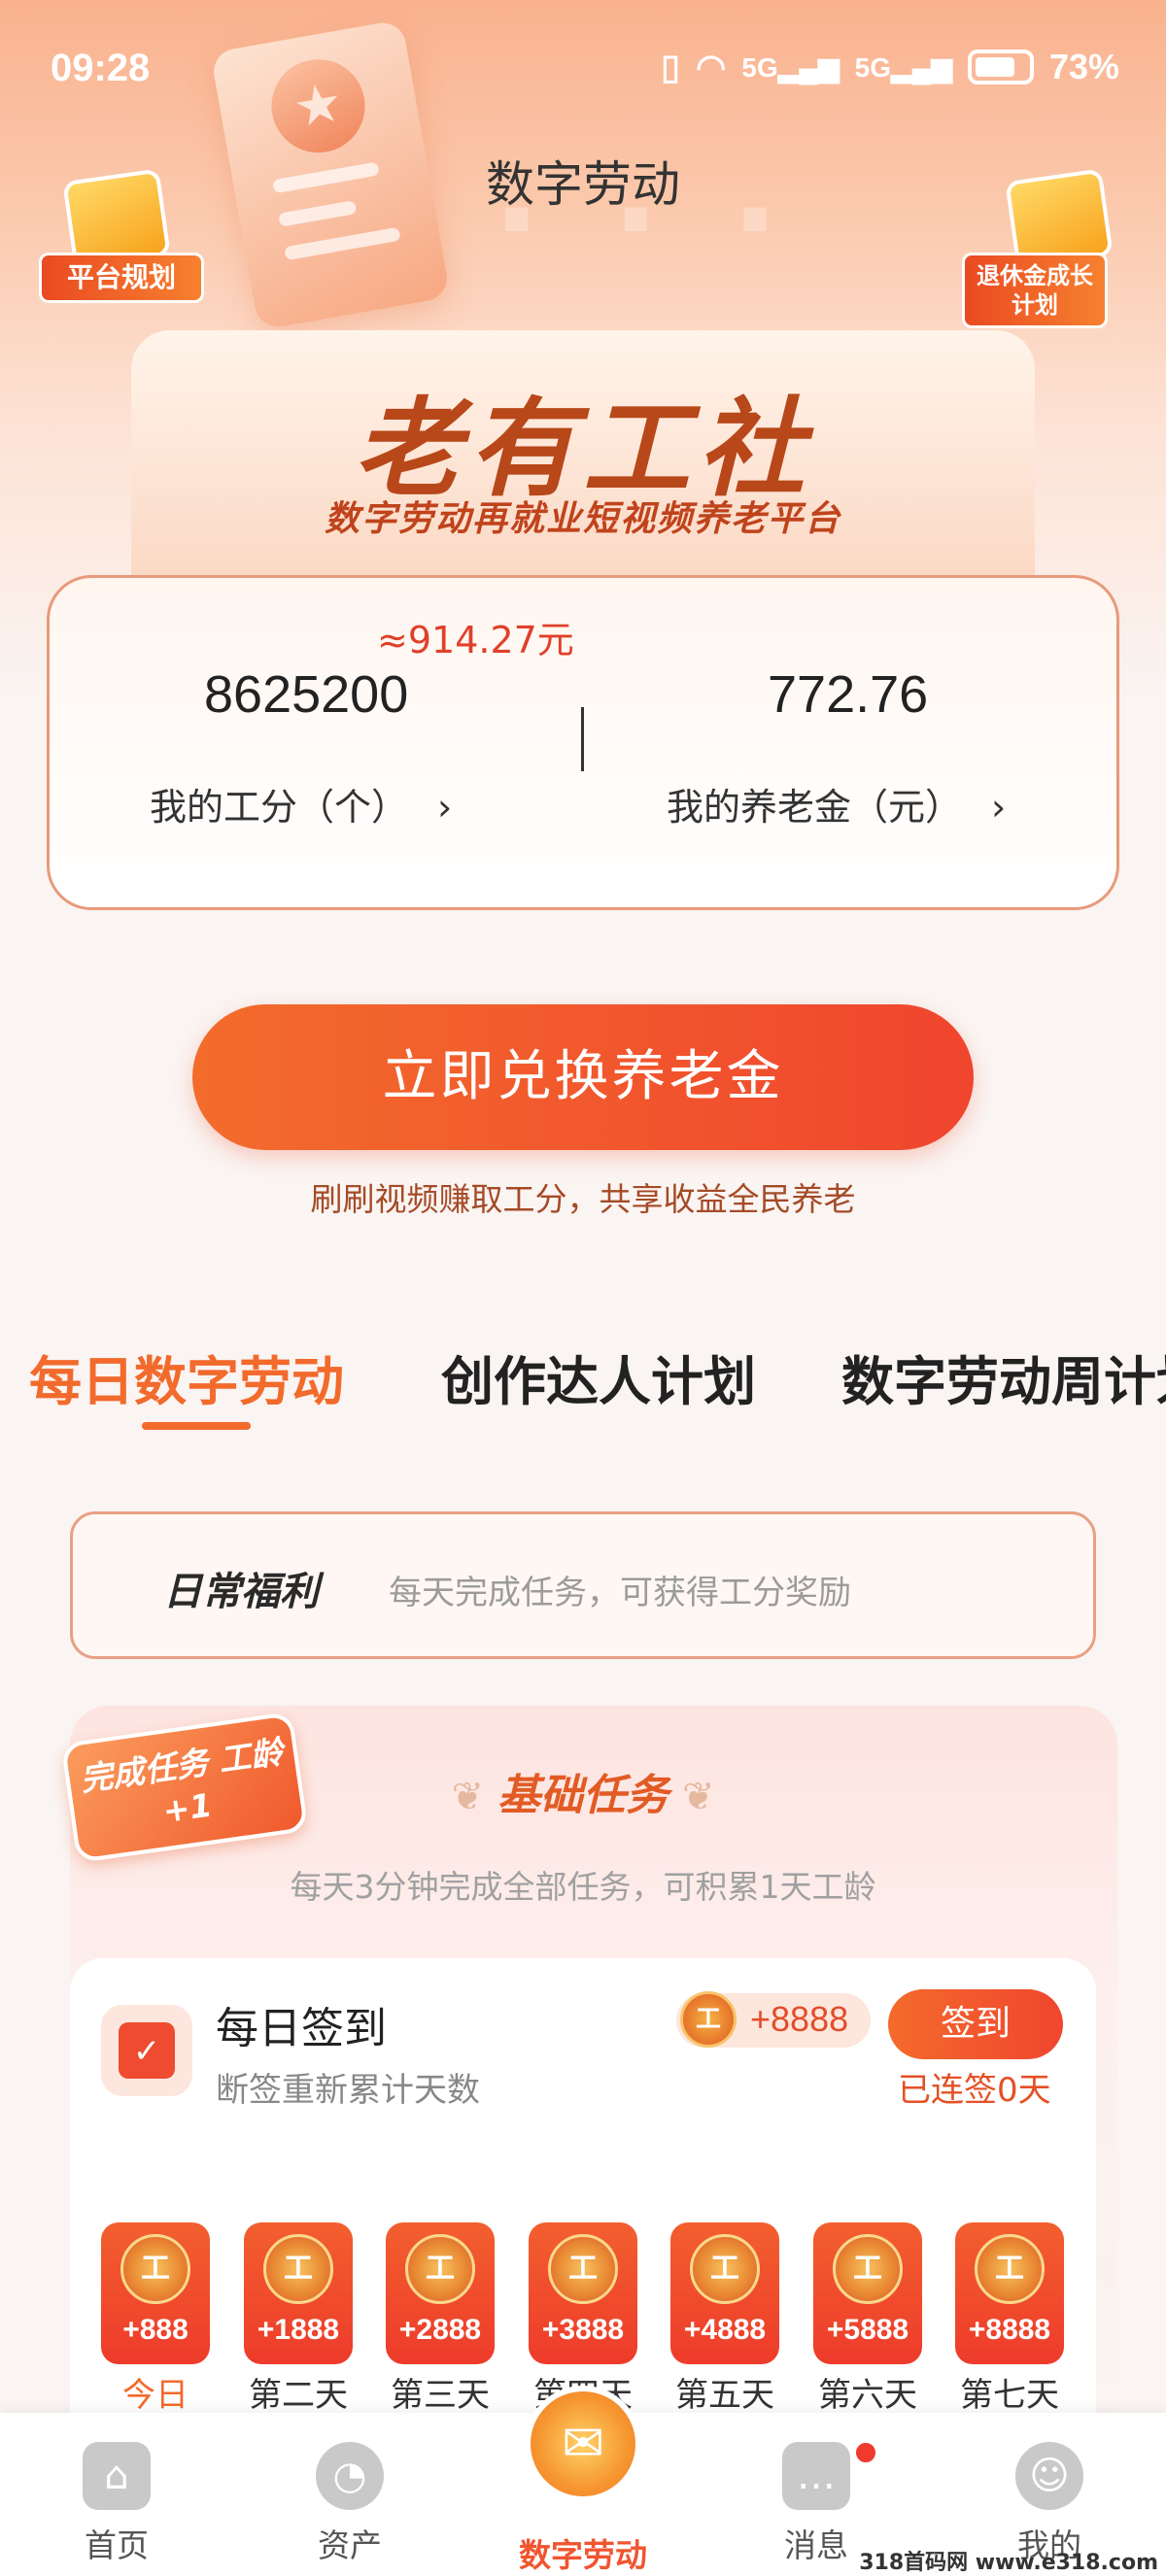 The height and width of the screenshot is (2576, 1166). What do you see at coordinates (711, 66) in the screenshot?
I see `wifi-icon: ◠` at bounding box center [711, 66].